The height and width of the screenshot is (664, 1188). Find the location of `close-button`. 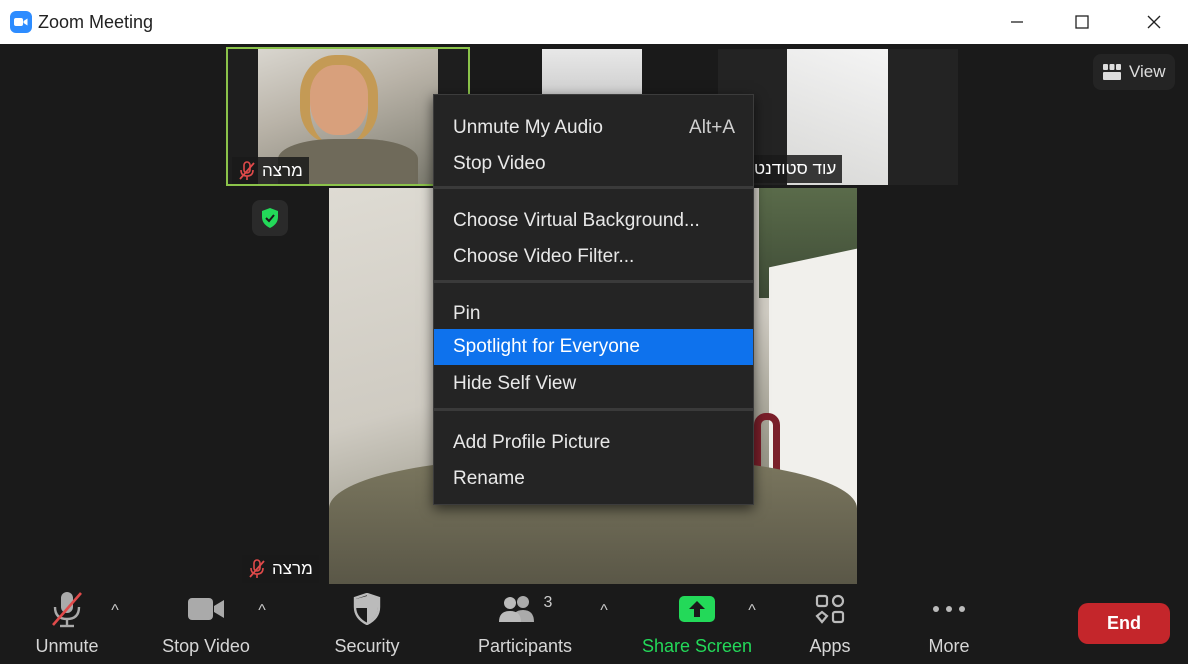

close-button is located at coordinates (1154, 22).